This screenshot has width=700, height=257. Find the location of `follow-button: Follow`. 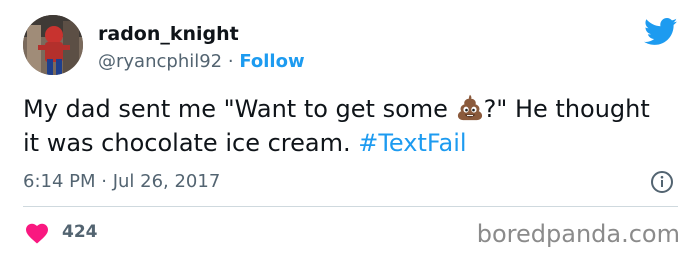

follow-button: Follow is located at coordinates (271, 61).